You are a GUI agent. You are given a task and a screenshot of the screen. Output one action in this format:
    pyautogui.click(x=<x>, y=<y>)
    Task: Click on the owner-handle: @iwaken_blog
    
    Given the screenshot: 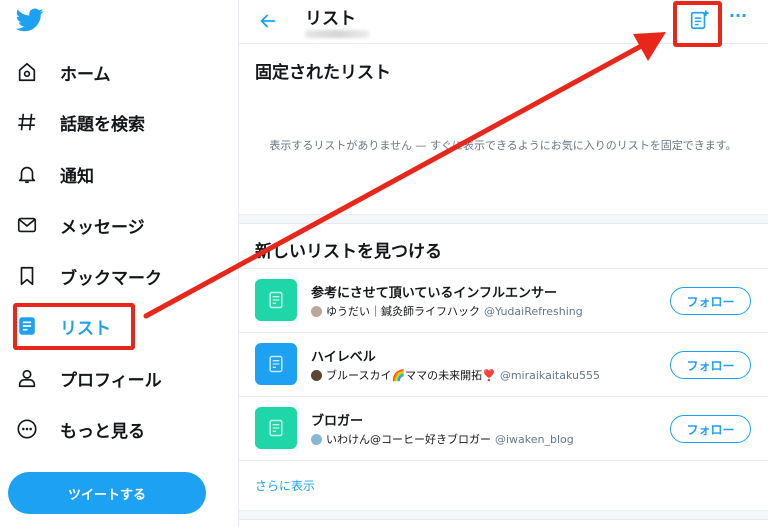 What is the action you would take?
    pyautogui.click(x=534, y=439)
    